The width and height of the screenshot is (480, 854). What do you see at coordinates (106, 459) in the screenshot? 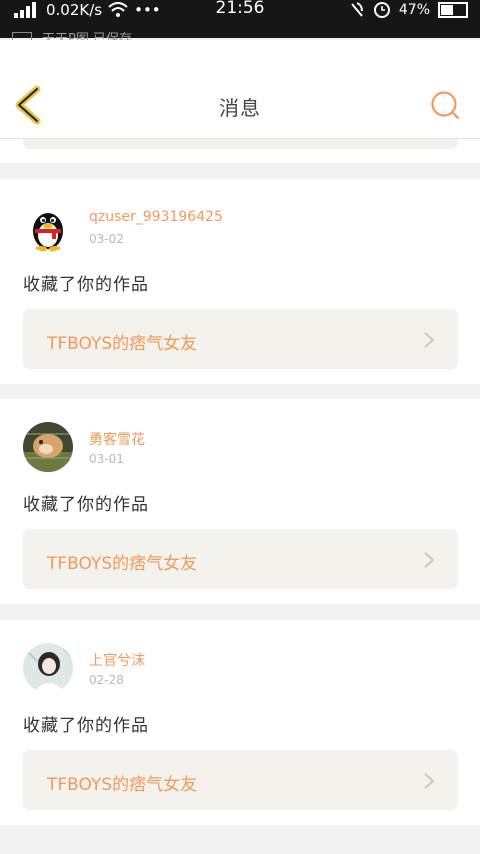
I see `message-date: 03-01` at bounding box center [106, 459].